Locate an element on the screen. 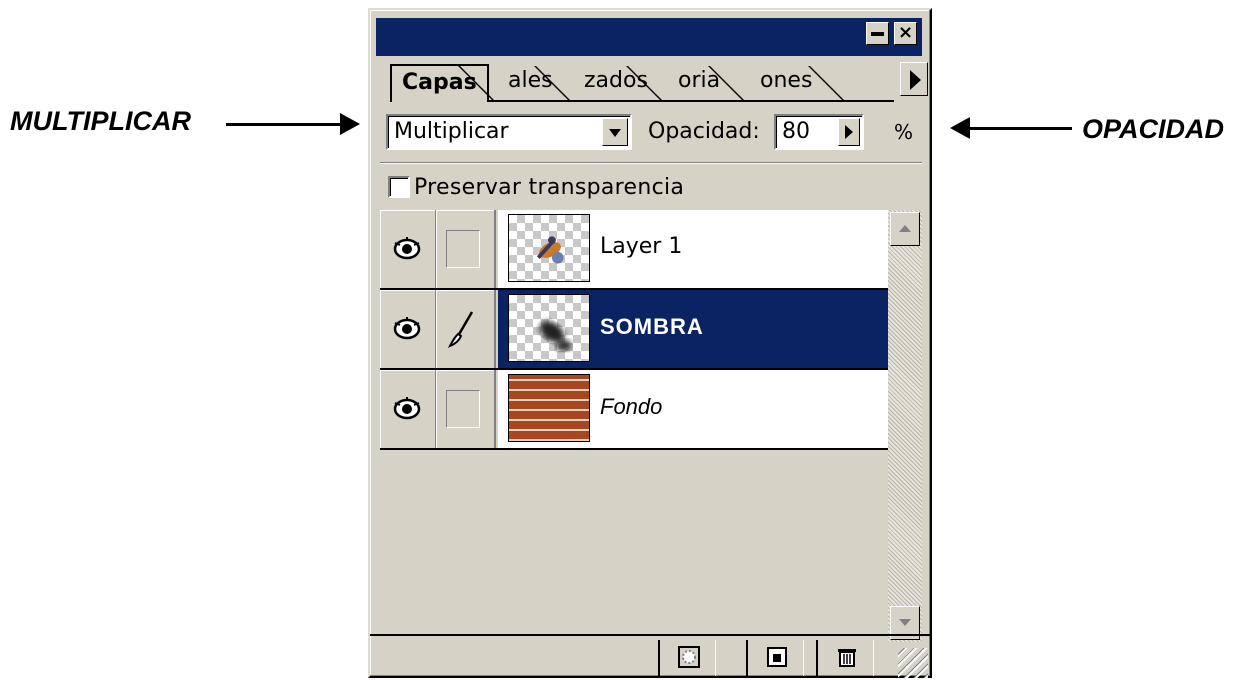  right-arrow-head-icon is located at coordinates (960, 128).